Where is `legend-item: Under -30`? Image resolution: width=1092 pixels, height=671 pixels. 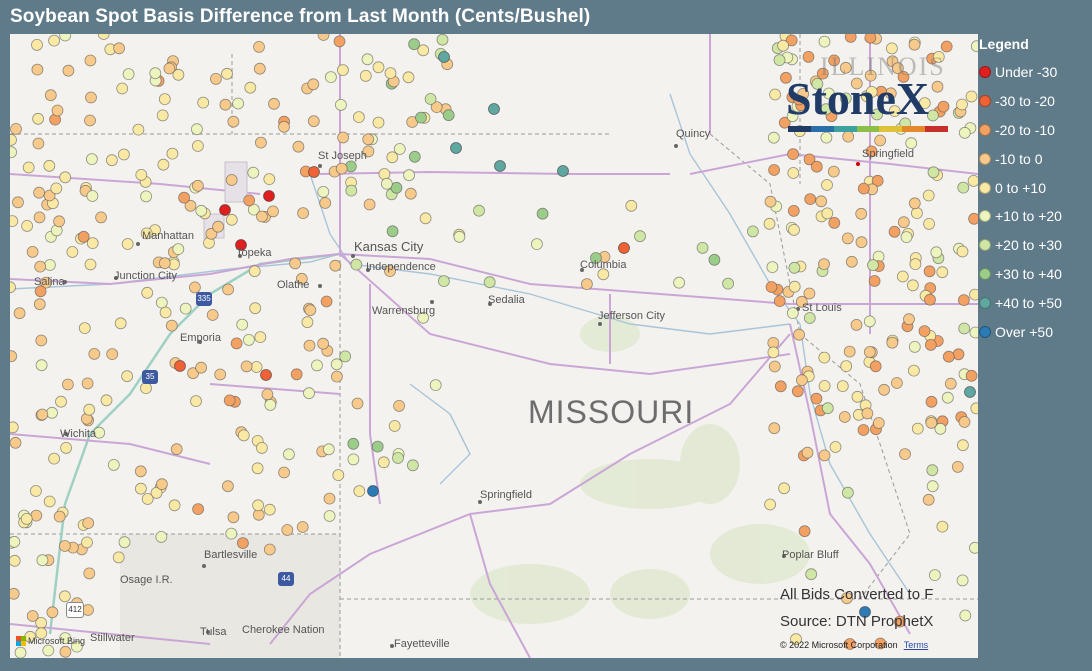
legend-item: Under -30 is located at coordinates (1034, 72).